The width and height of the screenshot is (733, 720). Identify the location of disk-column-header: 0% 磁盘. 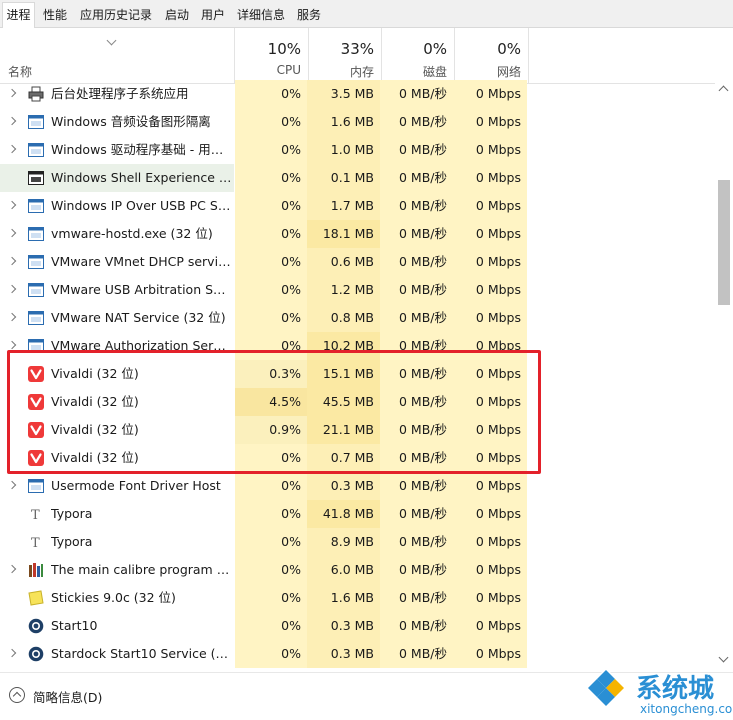
(417, 56).